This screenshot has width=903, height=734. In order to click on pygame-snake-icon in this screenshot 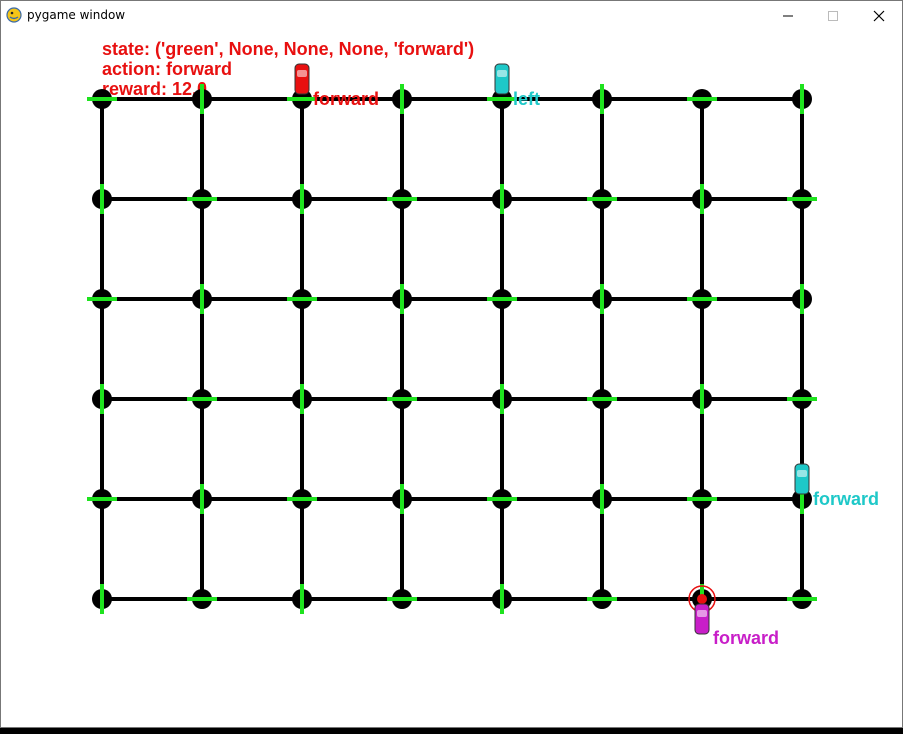, I will do `click(14, 15)`.